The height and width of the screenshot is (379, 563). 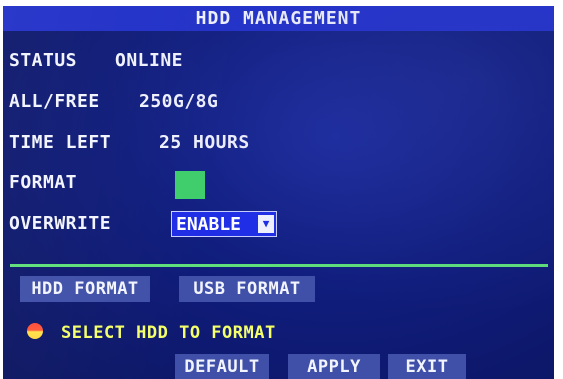 I want to click on overwrite-select: ENABLE ▼, so click(x=224, y=224).